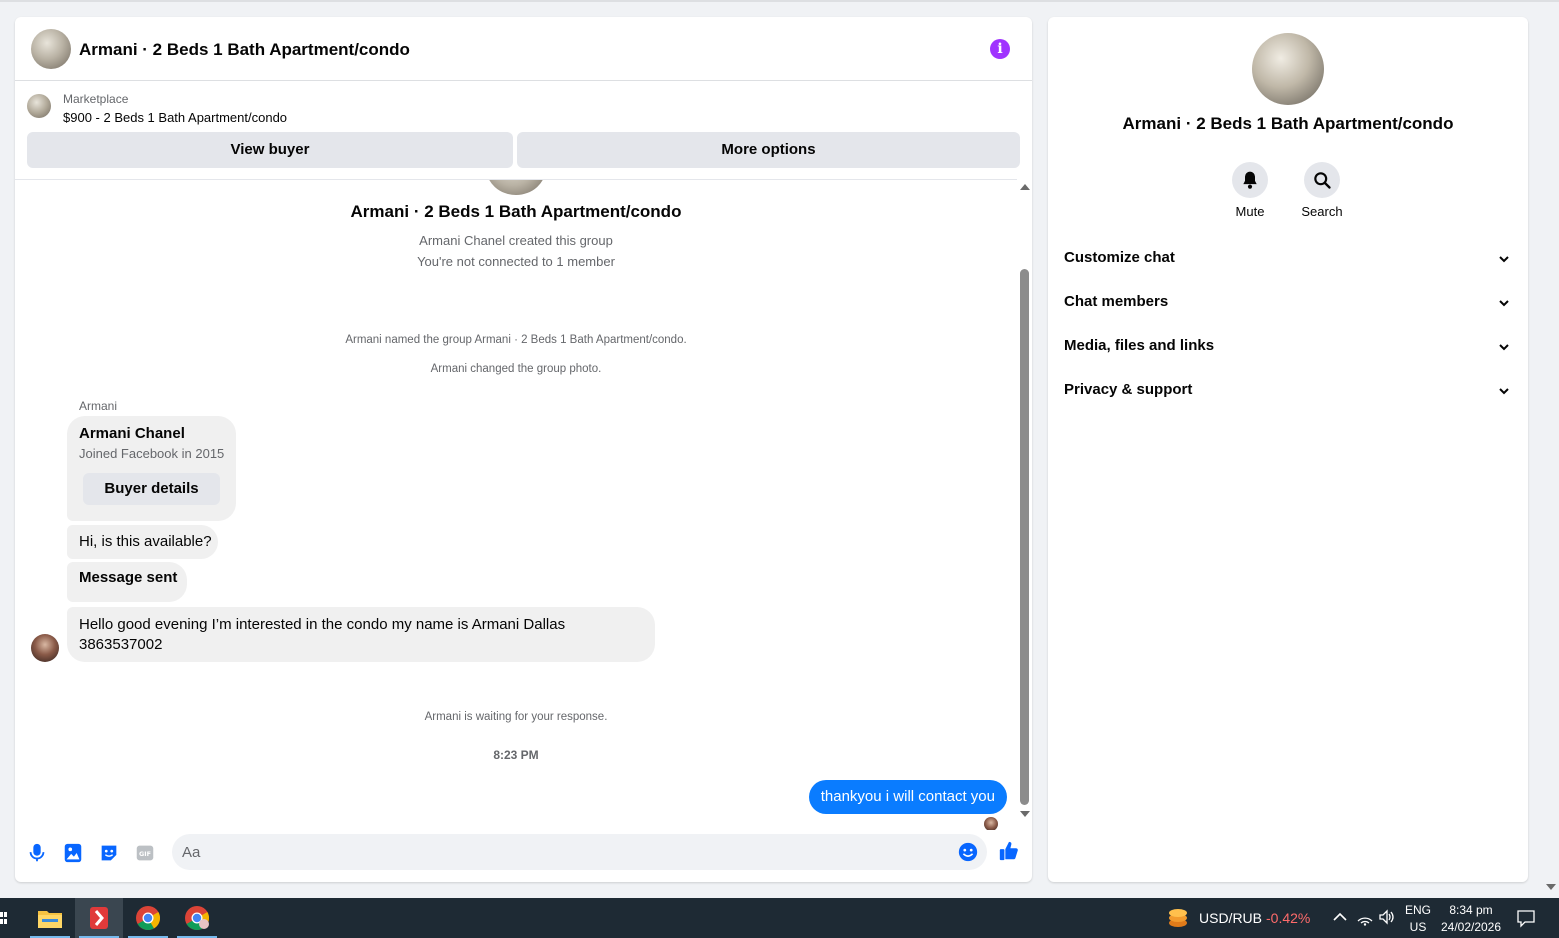  I want to click on thread-group-title: Armani · 2 Beds 1 Bath Apartment/condo, so click(516, 211).